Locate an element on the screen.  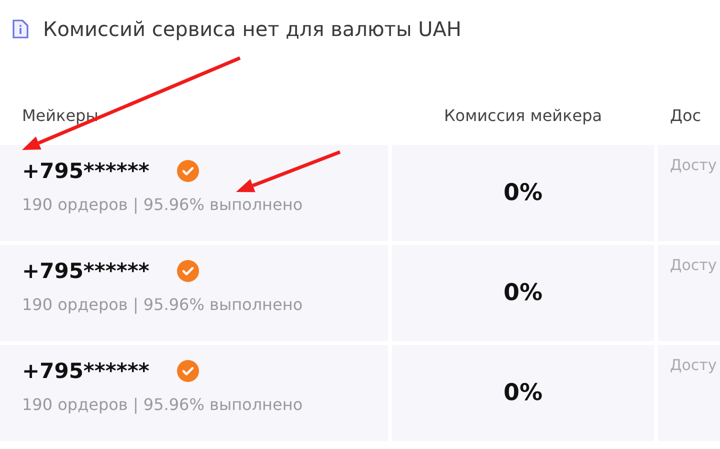
column-header: Комиссия мейкера is located at coordinates (523, 116).